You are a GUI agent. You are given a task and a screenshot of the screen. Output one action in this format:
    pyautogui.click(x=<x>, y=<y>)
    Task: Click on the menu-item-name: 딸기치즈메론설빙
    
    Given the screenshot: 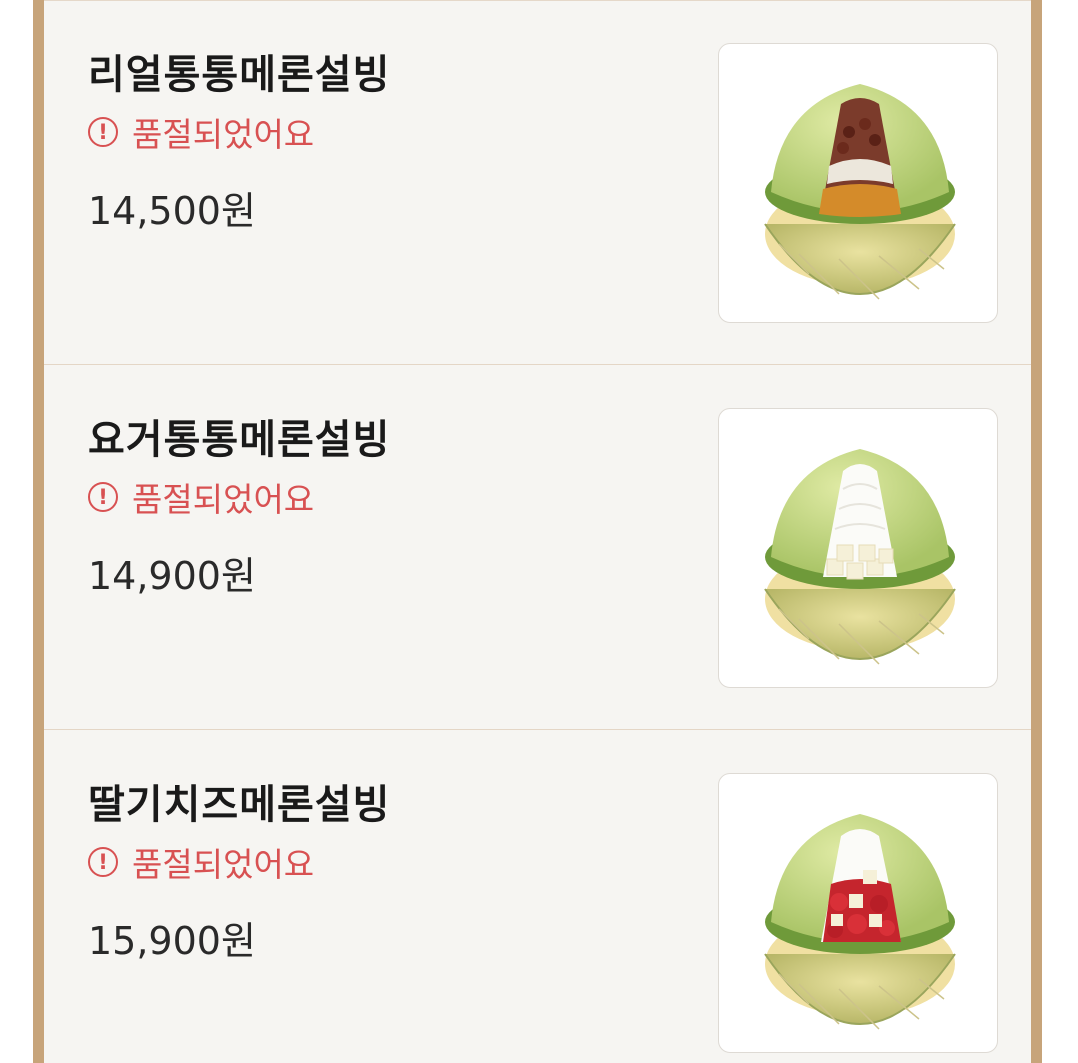 What is the action you would take?
    pyautogui.click(x=239, y=805)
    